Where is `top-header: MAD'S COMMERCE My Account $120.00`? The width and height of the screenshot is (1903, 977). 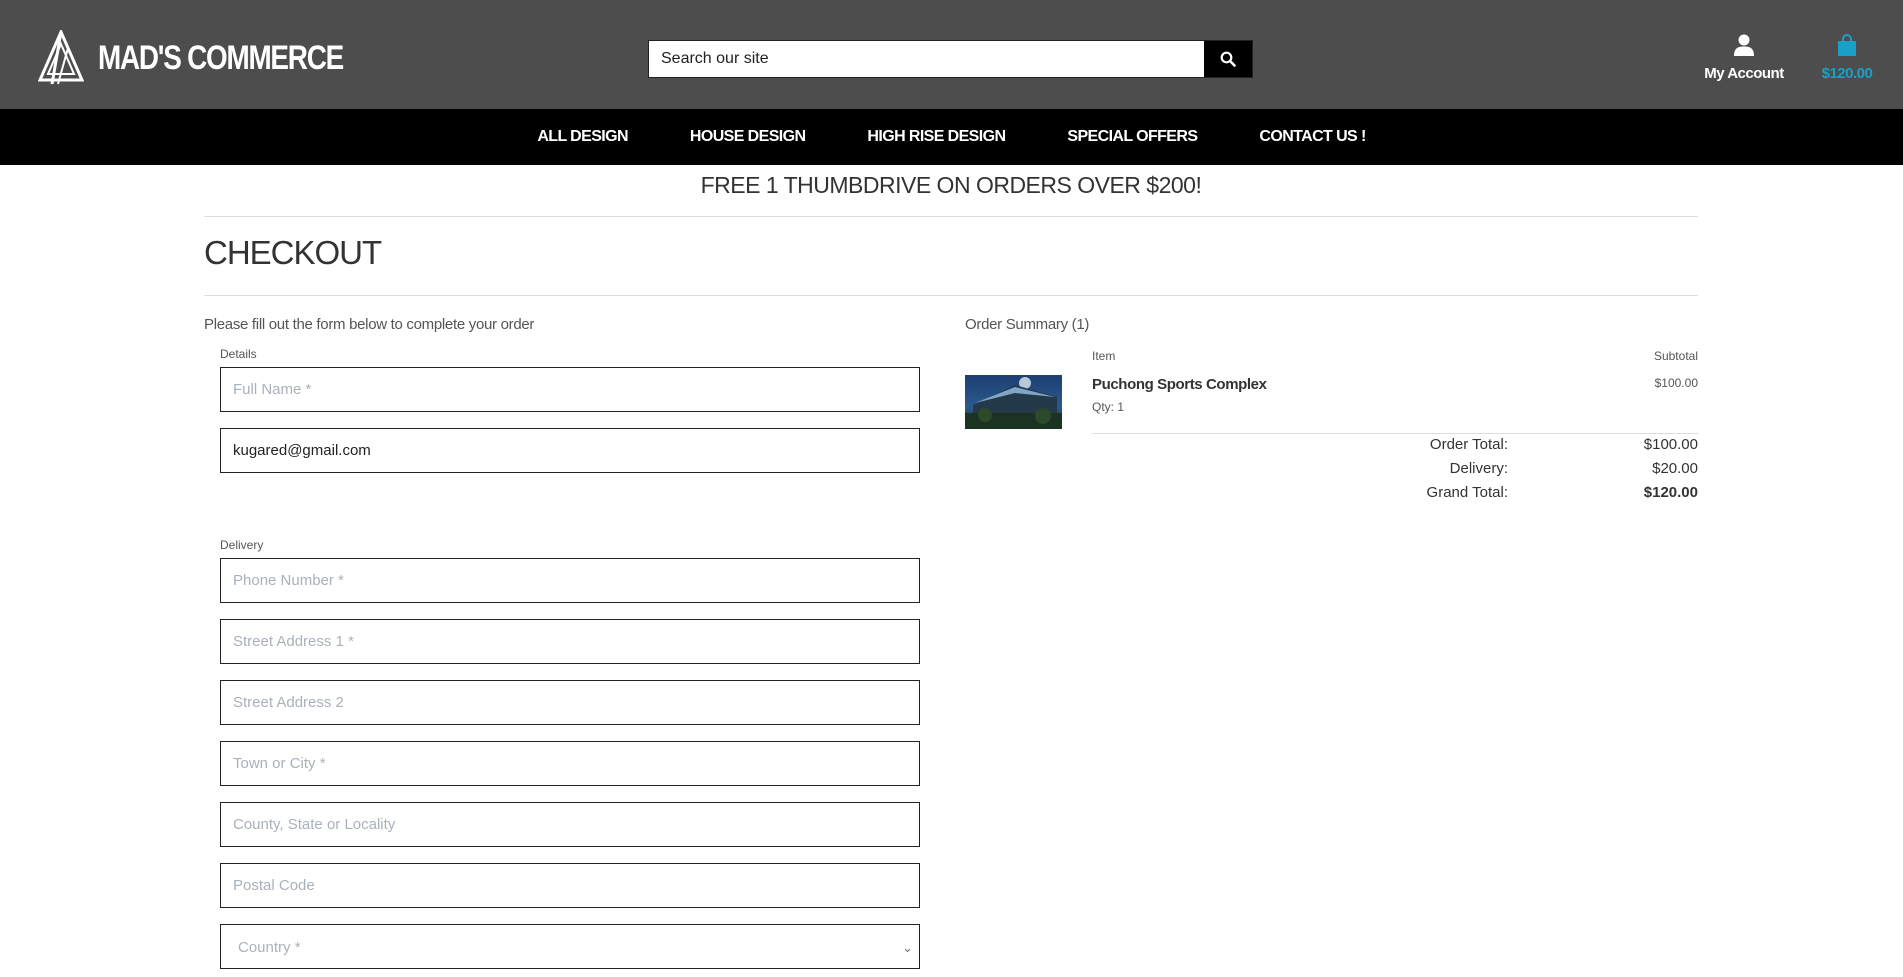 top-header: MAD'S COMMERCE My Account $120.00 is located at coordinates (951, 54).